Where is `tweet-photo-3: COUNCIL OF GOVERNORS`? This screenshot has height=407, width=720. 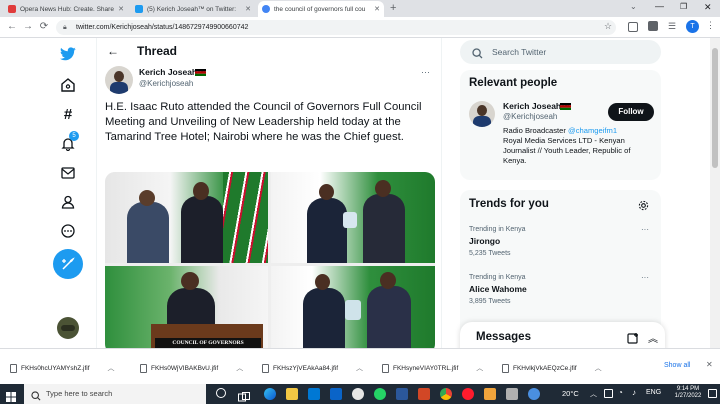 tweet-photo-3: COUNCIL OF GOVERNORS is located at coordinates (186, 307).